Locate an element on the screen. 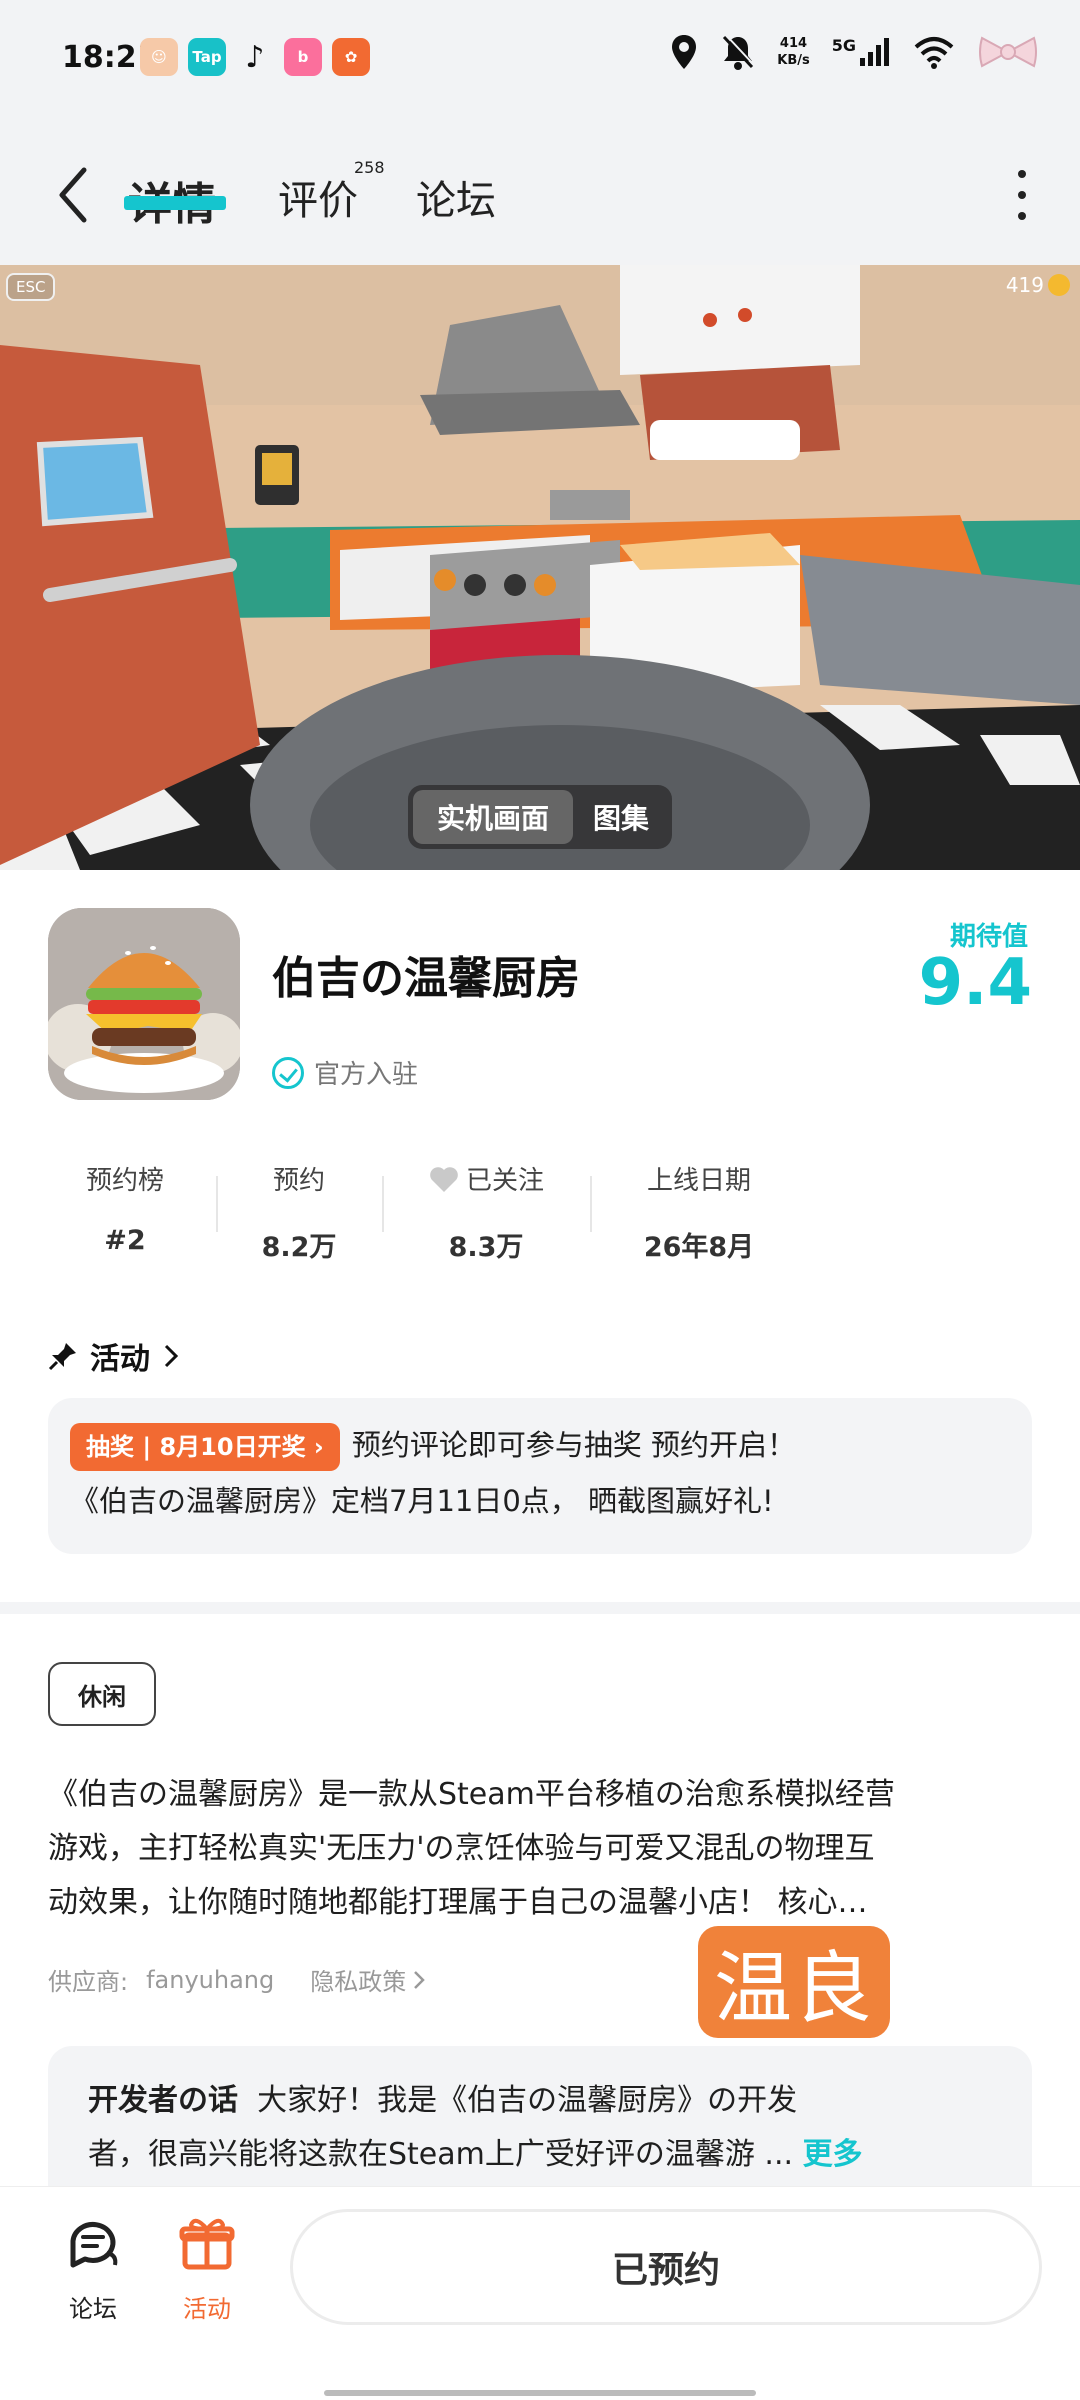 This screenshot has width=1080, height=2400. genre-tag: 休闲 is located at coordinates (102, 1694).